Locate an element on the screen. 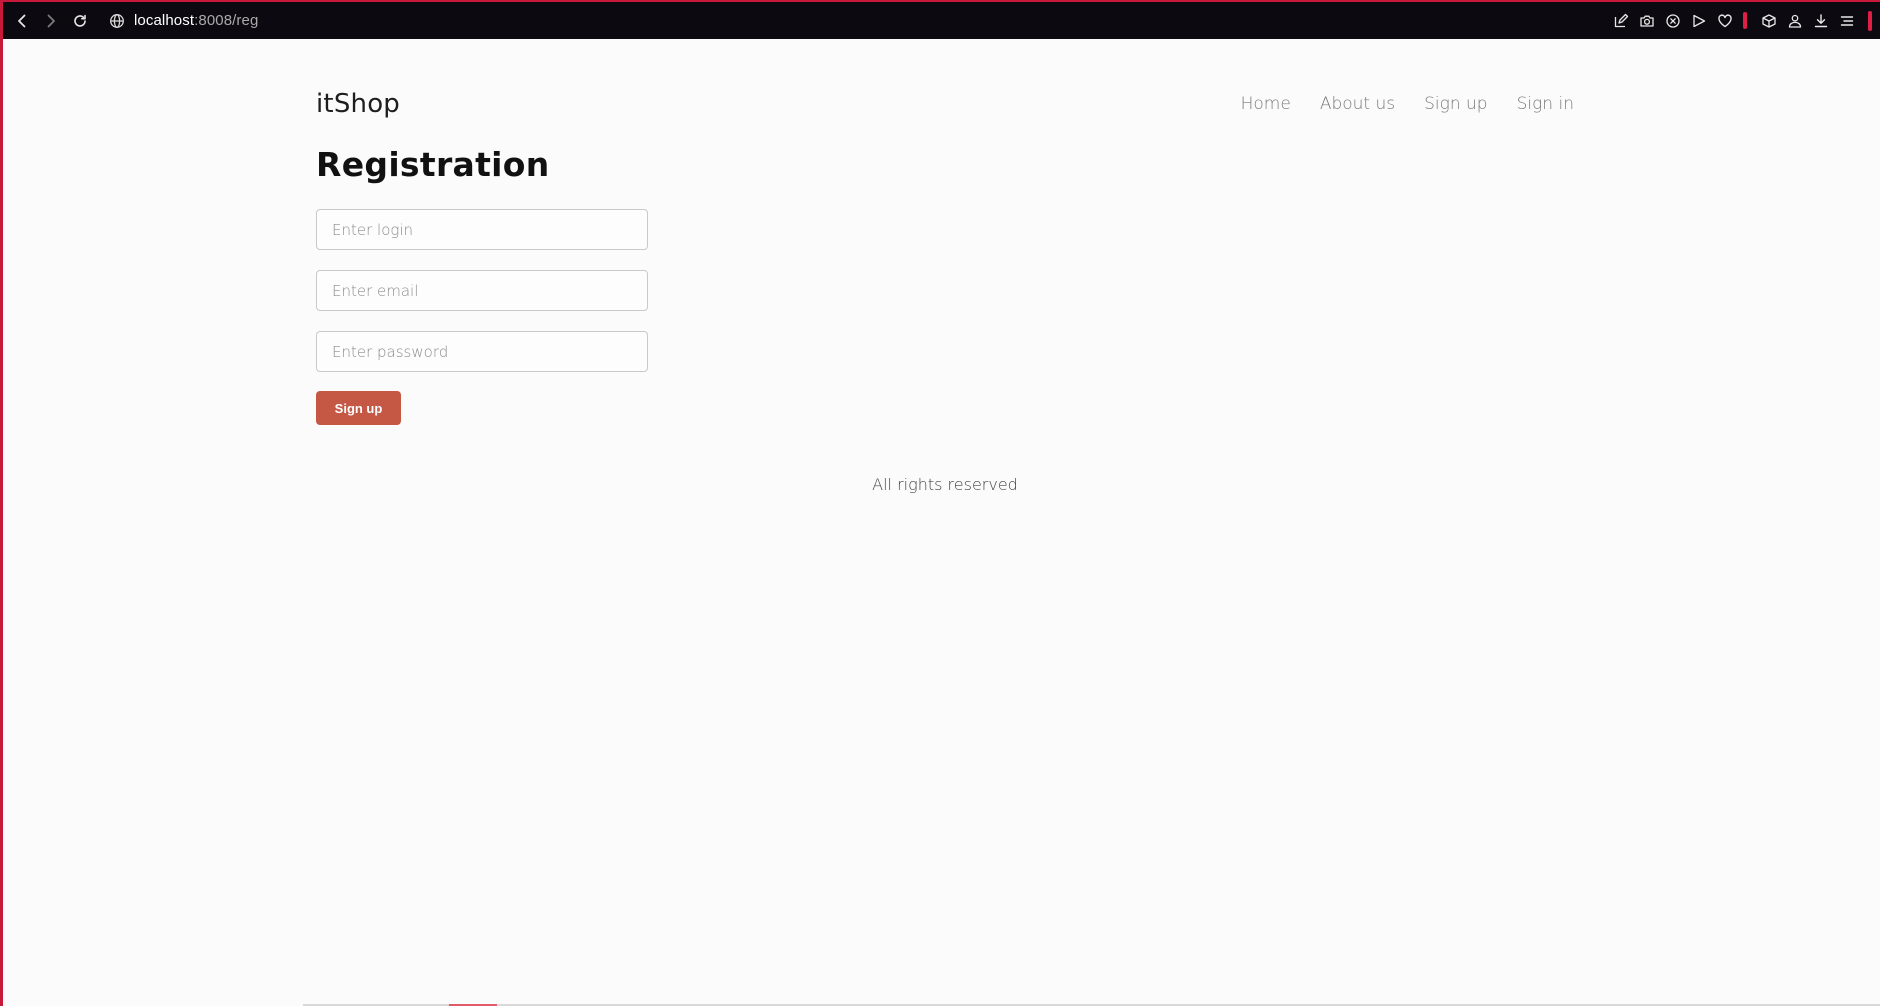  toolbar-accent is located at coordinates (1870, 20).